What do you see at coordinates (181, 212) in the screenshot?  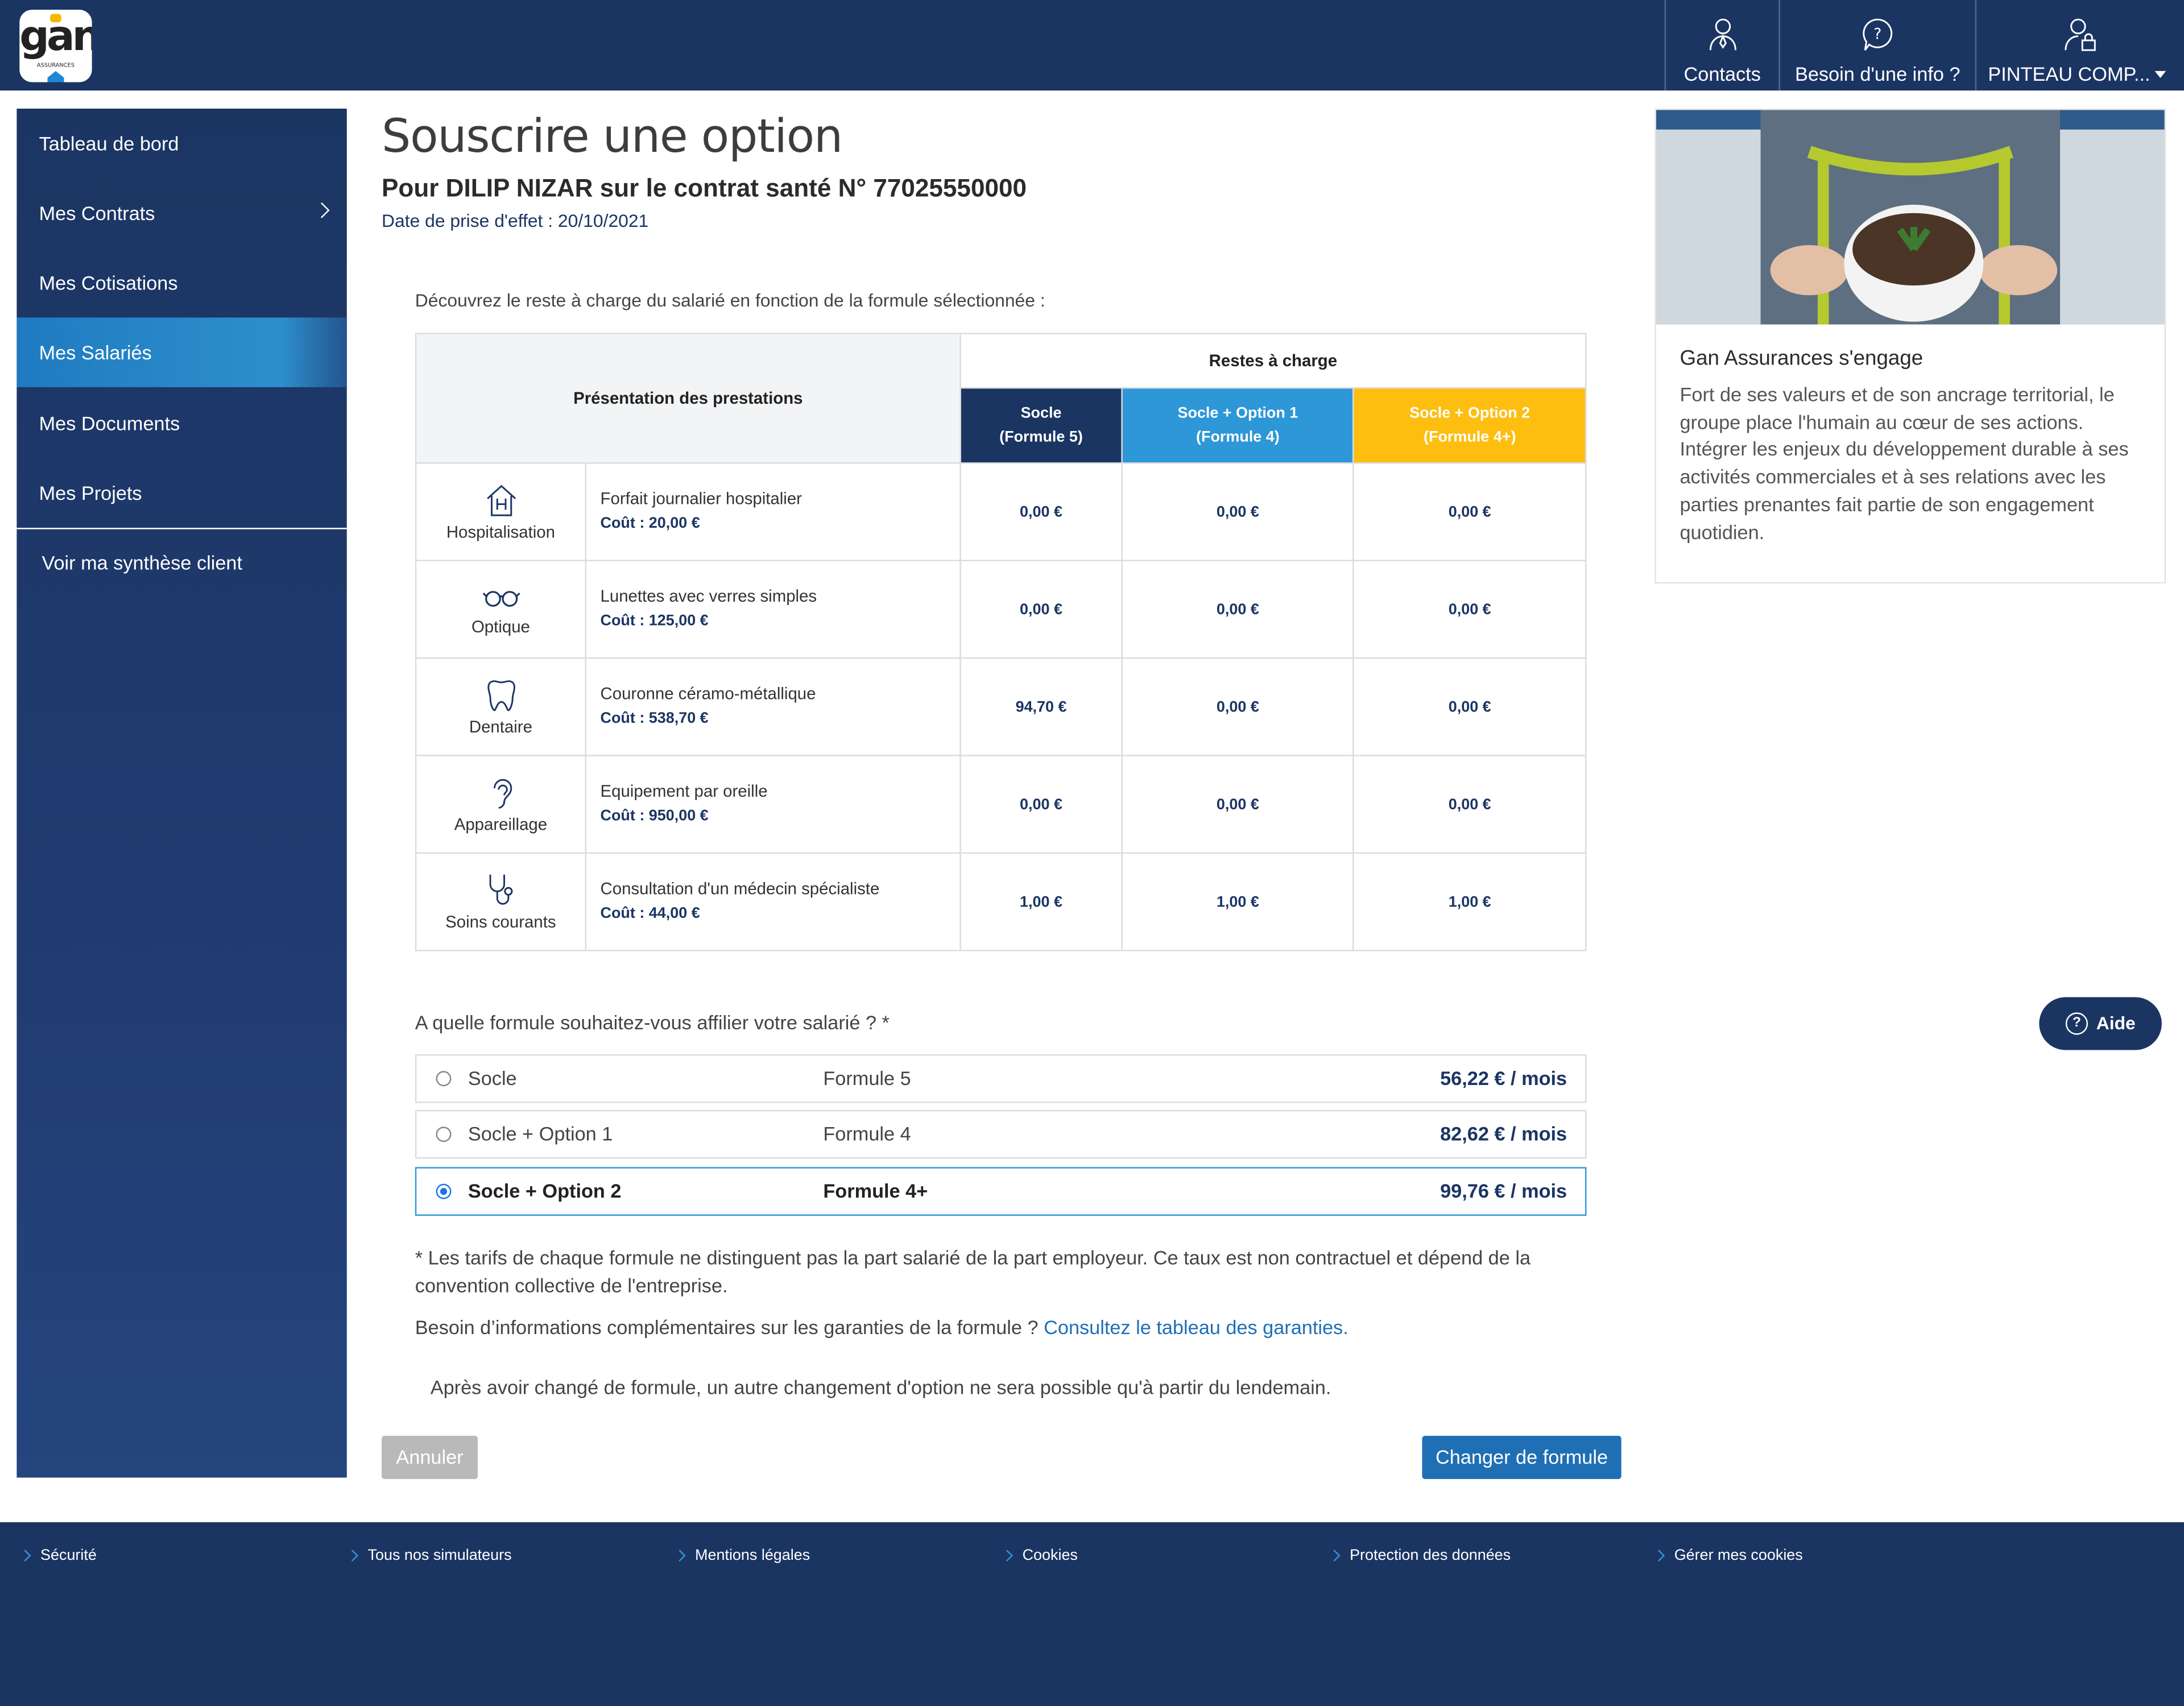 I see `sidebar-item-contrats: Mes Contrats` at bounding box center [181, 212].